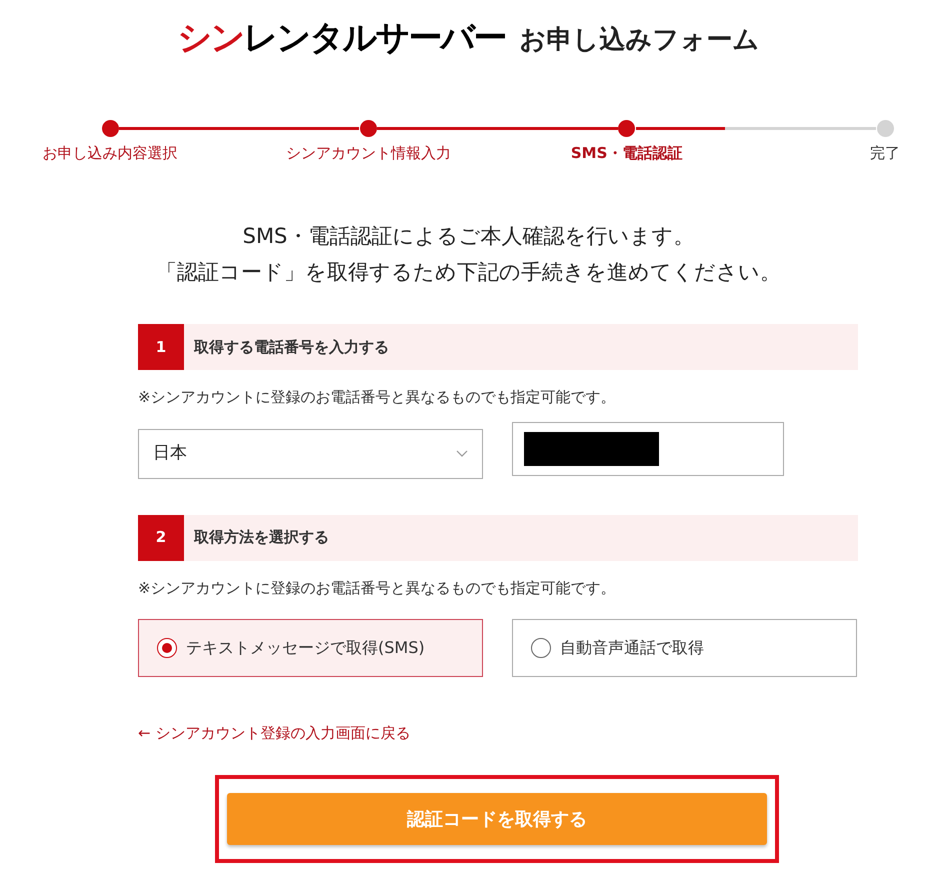 This screenshot has height=880, width=937. I want to click on intro-text: SMS・電話認証によるご本人確認を行います。, so click(468, 236).